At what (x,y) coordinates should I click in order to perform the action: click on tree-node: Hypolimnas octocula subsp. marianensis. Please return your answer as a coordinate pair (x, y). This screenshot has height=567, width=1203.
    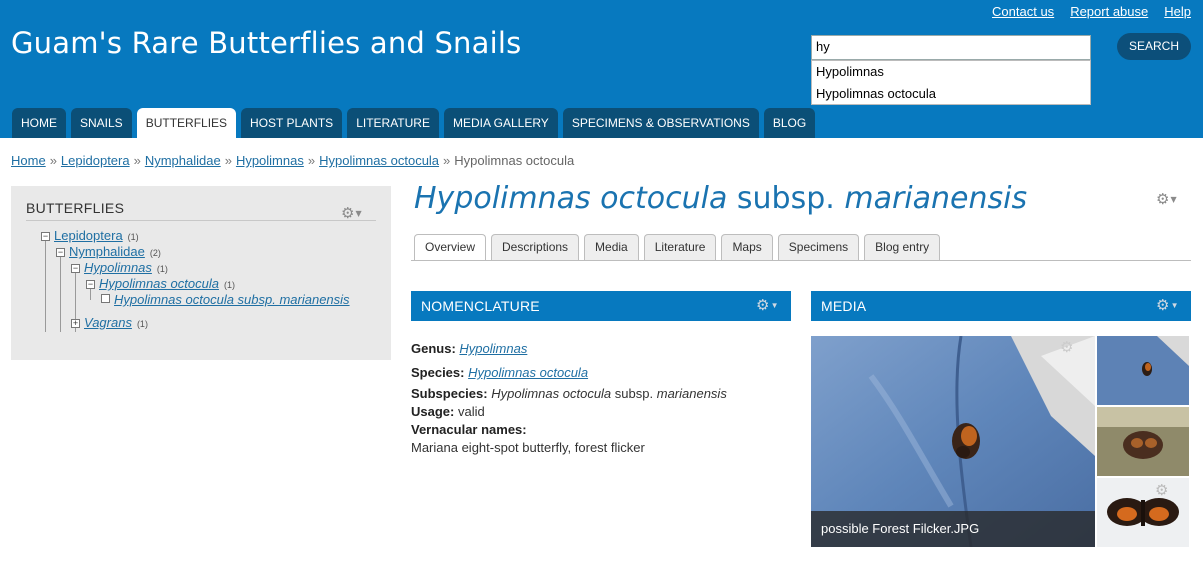
    Looking at the image, I should click on (225, 299).